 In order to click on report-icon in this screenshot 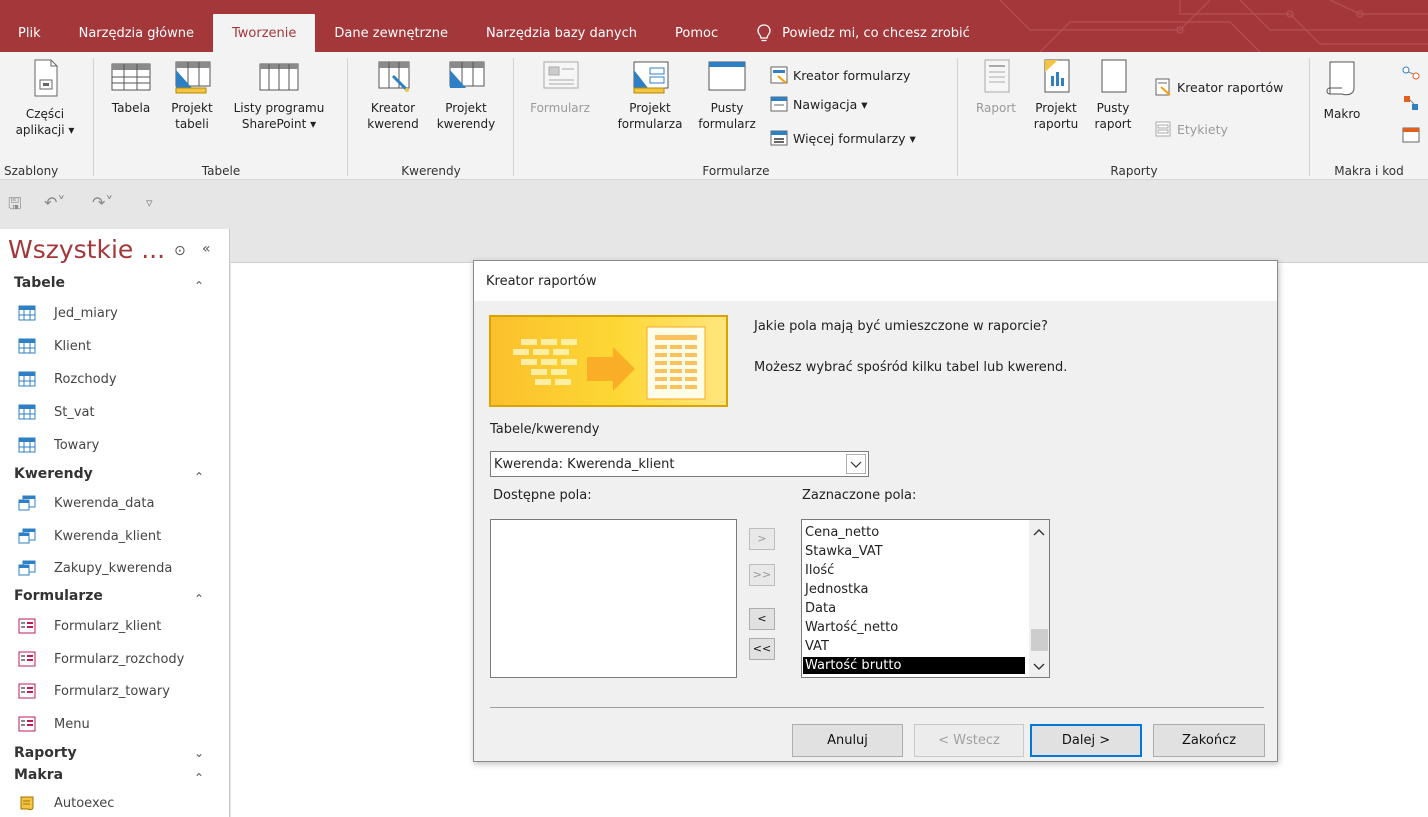, I will do `click(997, 76)`.